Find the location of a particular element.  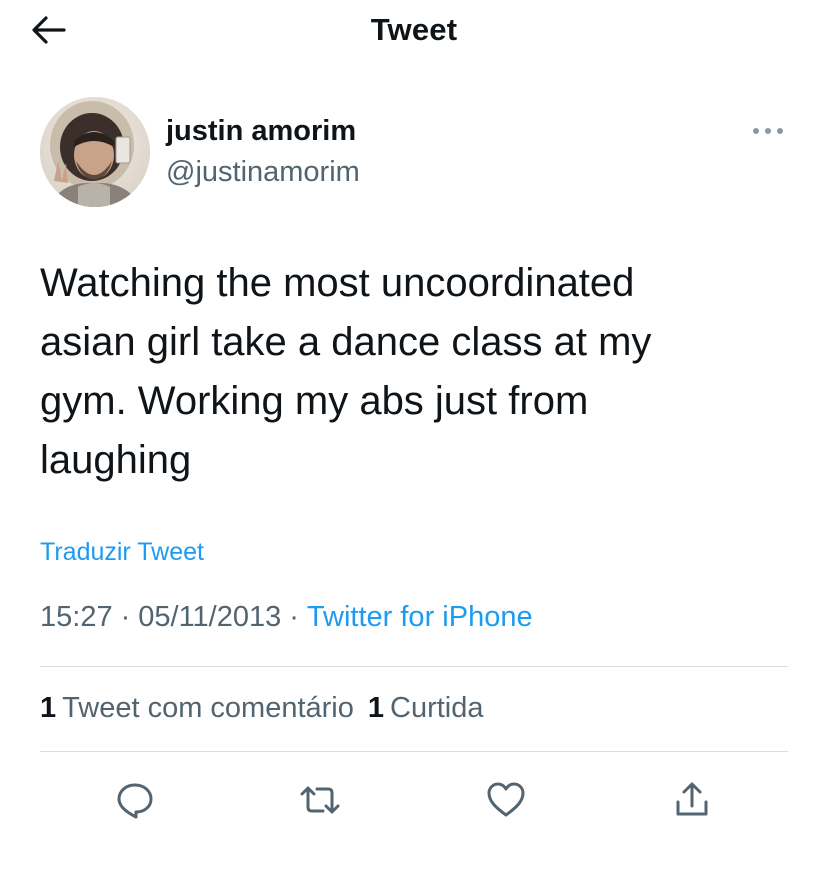

like-button is located at coordinates (506, 800).